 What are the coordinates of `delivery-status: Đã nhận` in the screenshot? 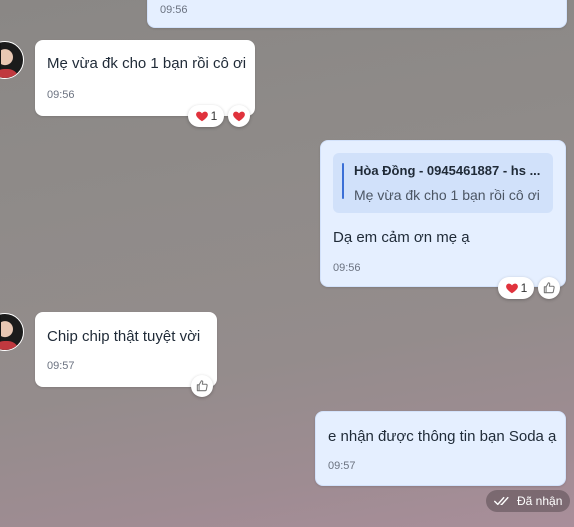 It's located at (528, 501).